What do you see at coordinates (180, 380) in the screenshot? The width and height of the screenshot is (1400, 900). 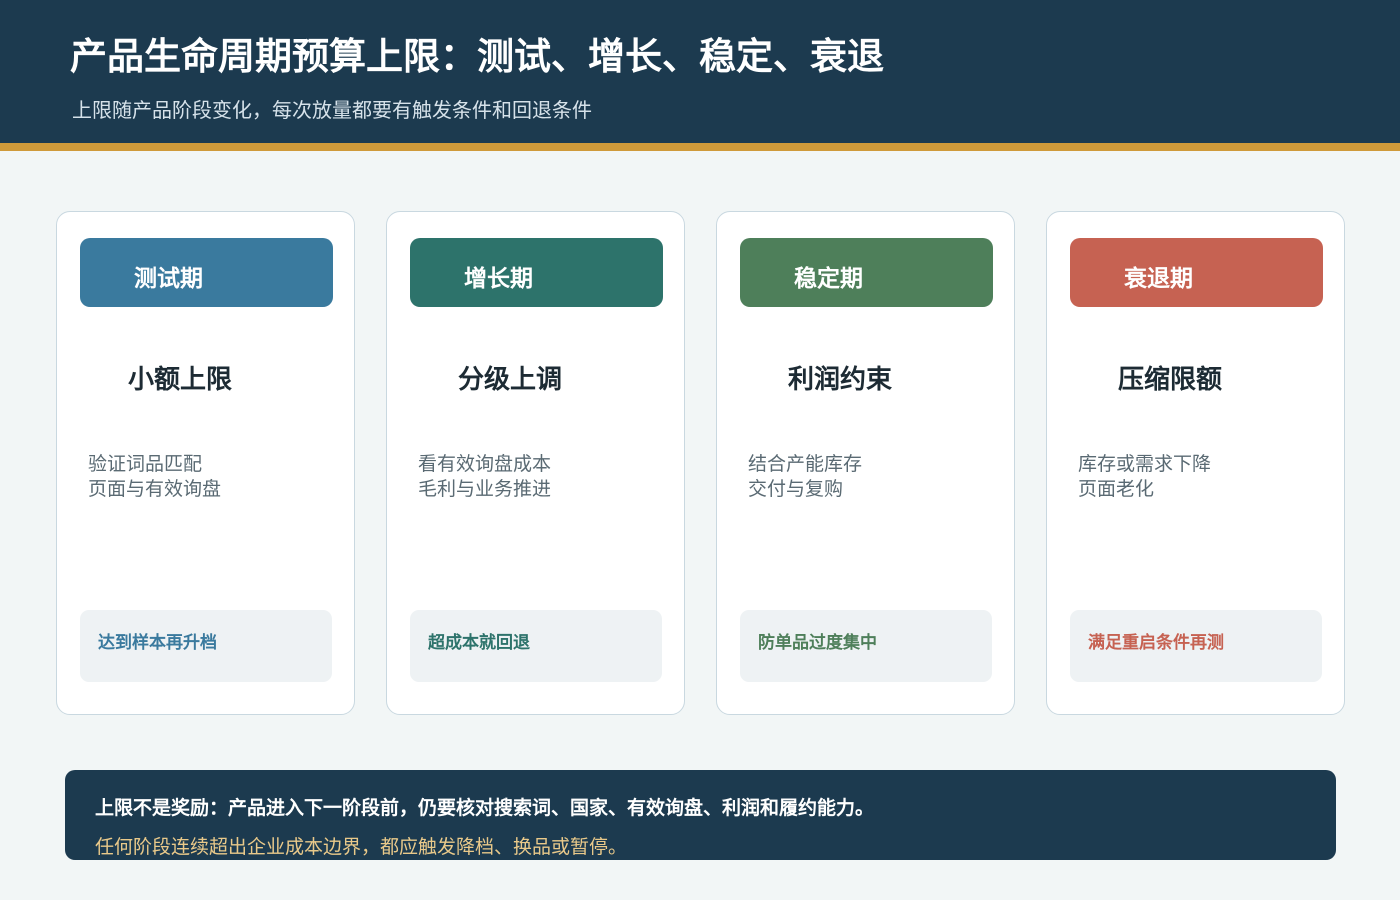 I see `stage-heading: 小额上限` at bounding box center [180, 380].